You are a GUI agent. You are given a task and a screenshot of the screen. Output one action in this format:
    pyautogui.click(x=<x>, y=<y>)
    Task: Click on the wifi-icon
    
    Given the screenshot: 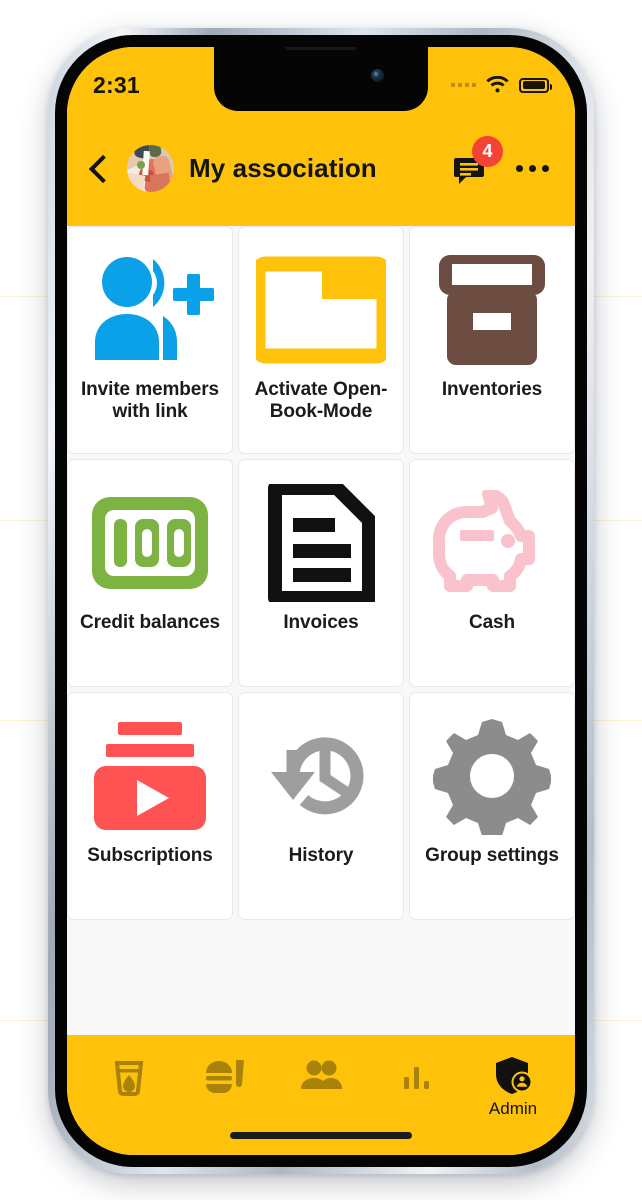 What is the action you would take?
    pyautogui.click(x=497, y=83)
    